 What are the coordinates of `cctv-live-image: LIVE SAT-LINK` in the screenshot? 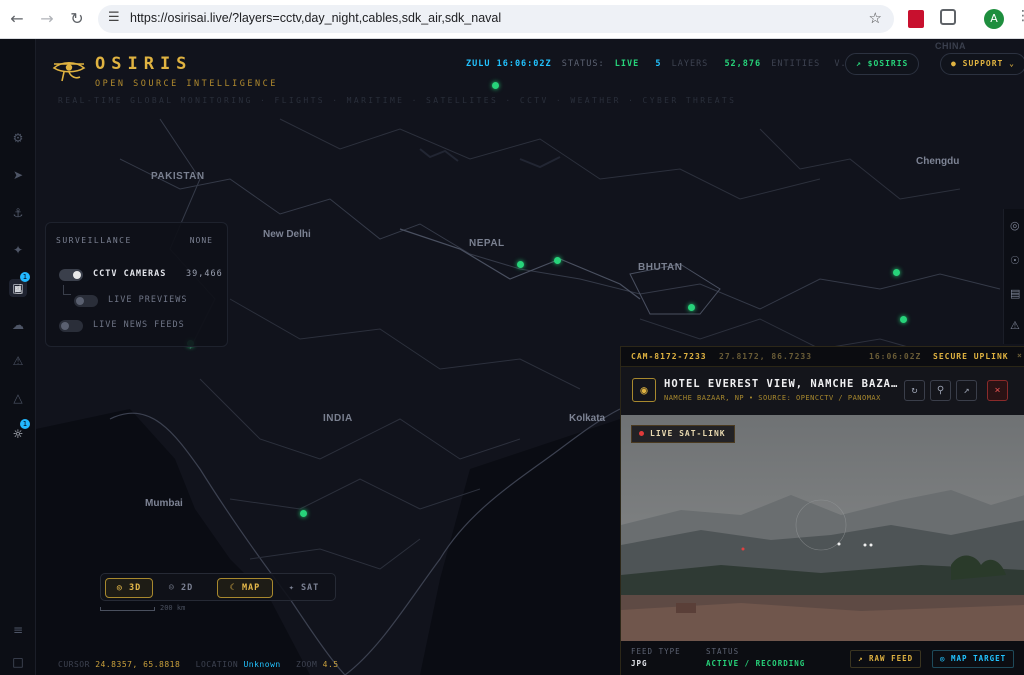 It's located at (822, 528).